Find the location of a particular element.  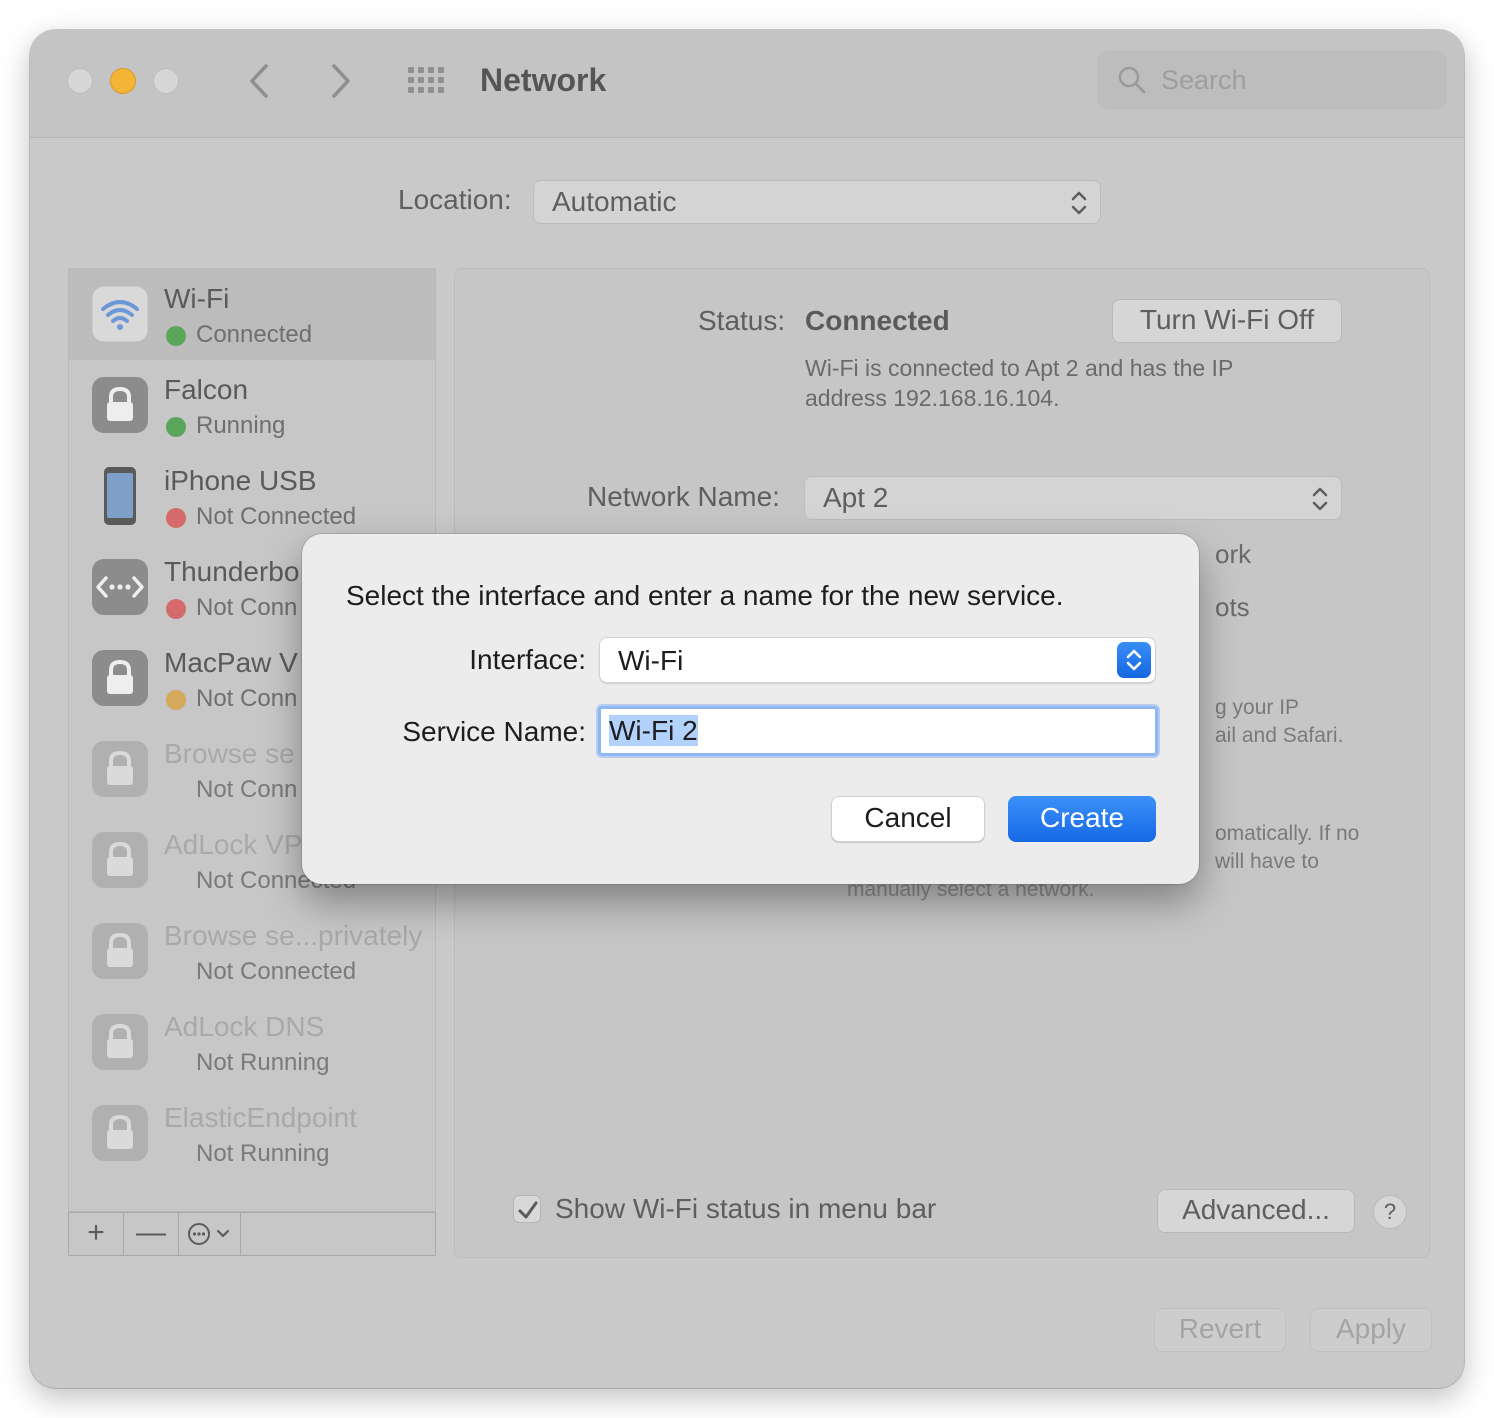

service-status: Running is located at coordinates (241, 425).